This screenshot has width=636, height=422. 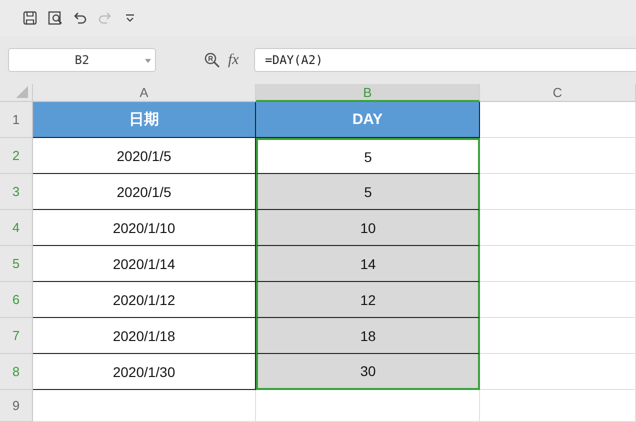 I want to click on header-cell: DAY, so click(x=368, y=120).